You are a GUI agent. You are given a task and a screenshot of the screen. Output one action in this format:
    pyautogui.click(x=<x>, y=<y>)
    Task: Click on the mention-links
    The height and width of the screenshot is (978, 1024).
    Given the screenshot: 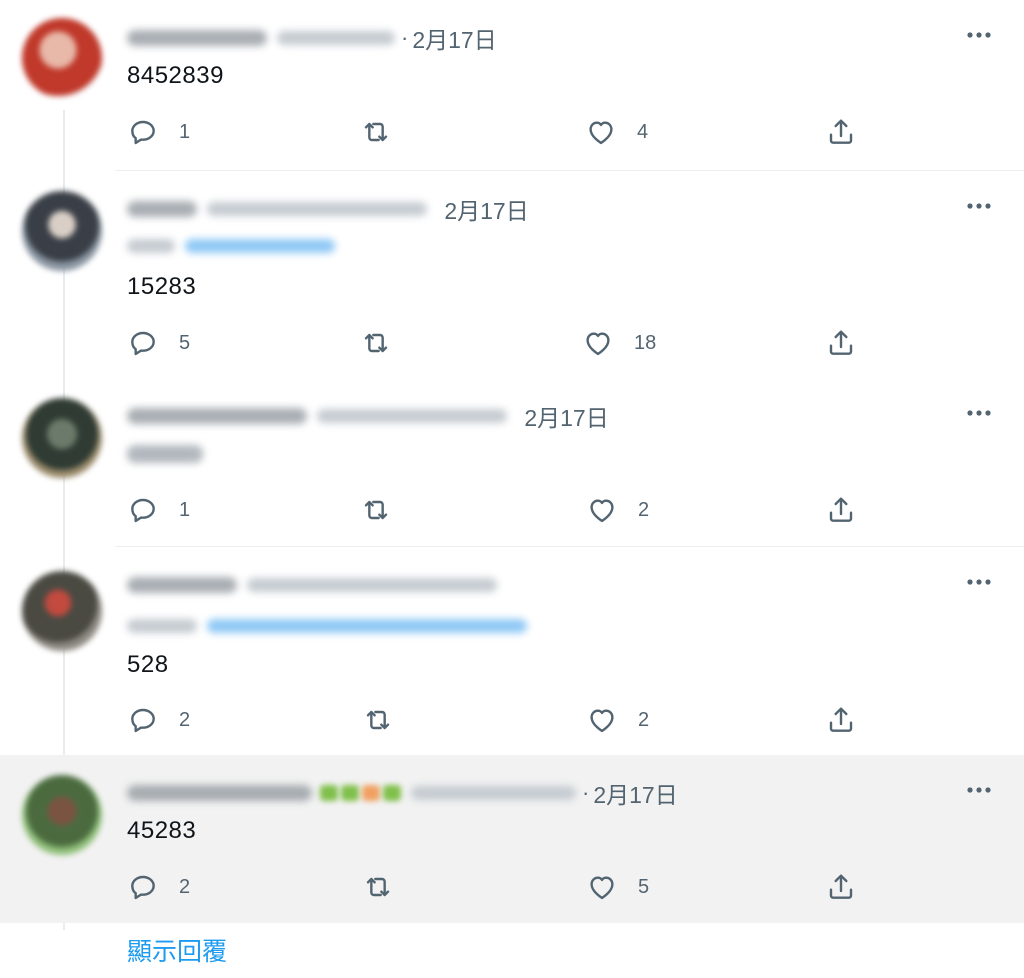 What is the action you would take?
    pyautogui.click(x=367, y=626)
    